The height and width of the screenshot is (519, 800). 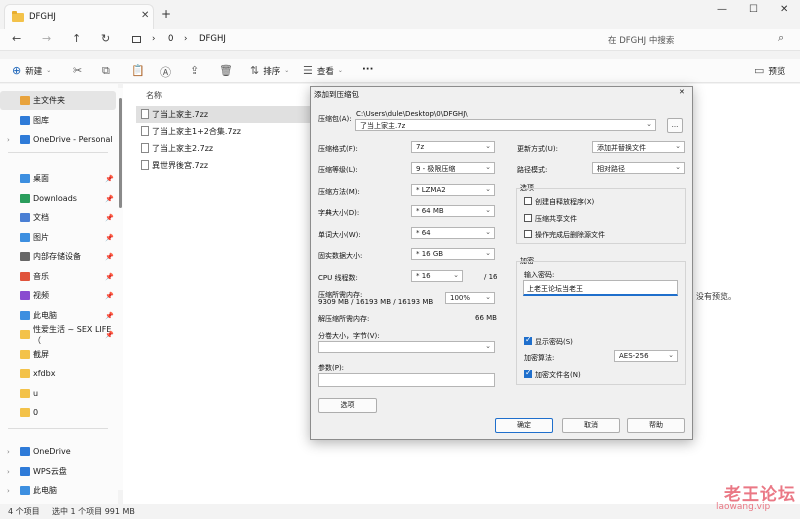 I want to click on share-icon: ⇪, so click(x=194, y=70).